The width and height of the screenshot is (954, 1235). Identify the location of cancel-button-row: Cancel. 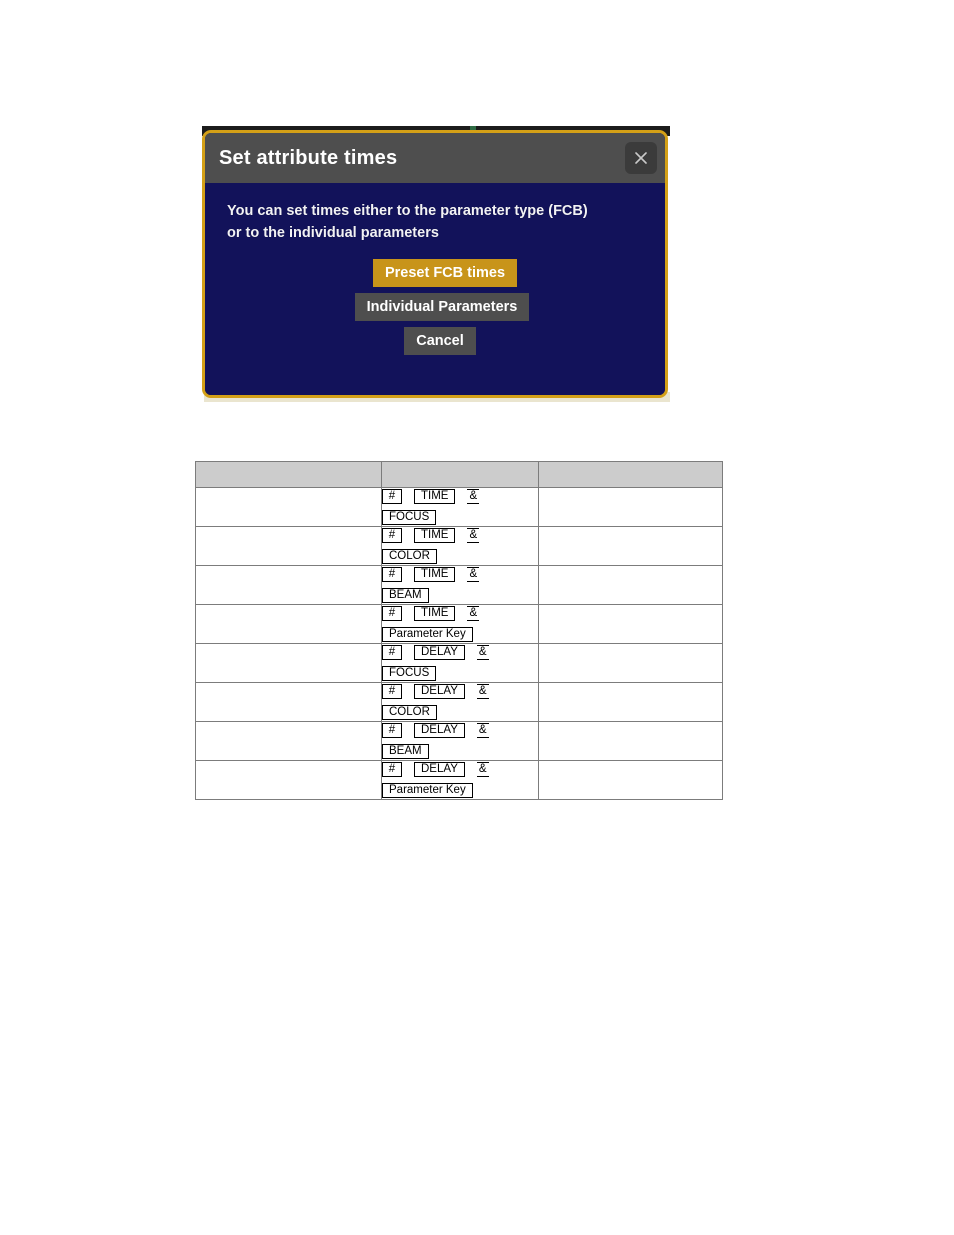
(435, 340).